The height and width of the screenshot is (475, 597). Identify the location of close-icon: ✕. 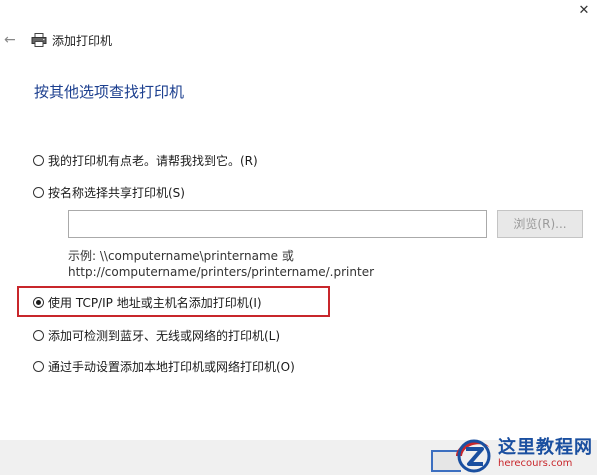
(584, 11).